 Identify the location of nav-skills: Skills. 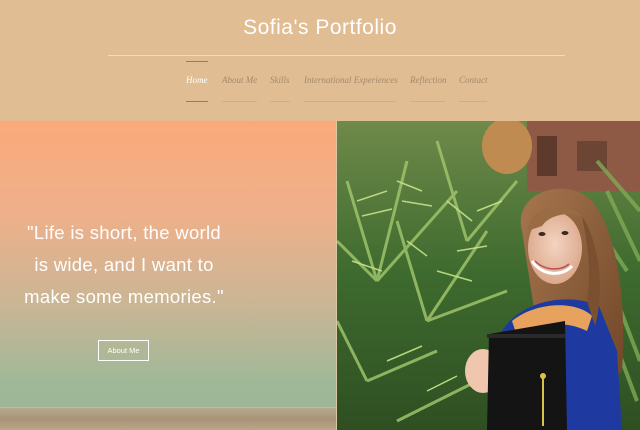
(280, 80).